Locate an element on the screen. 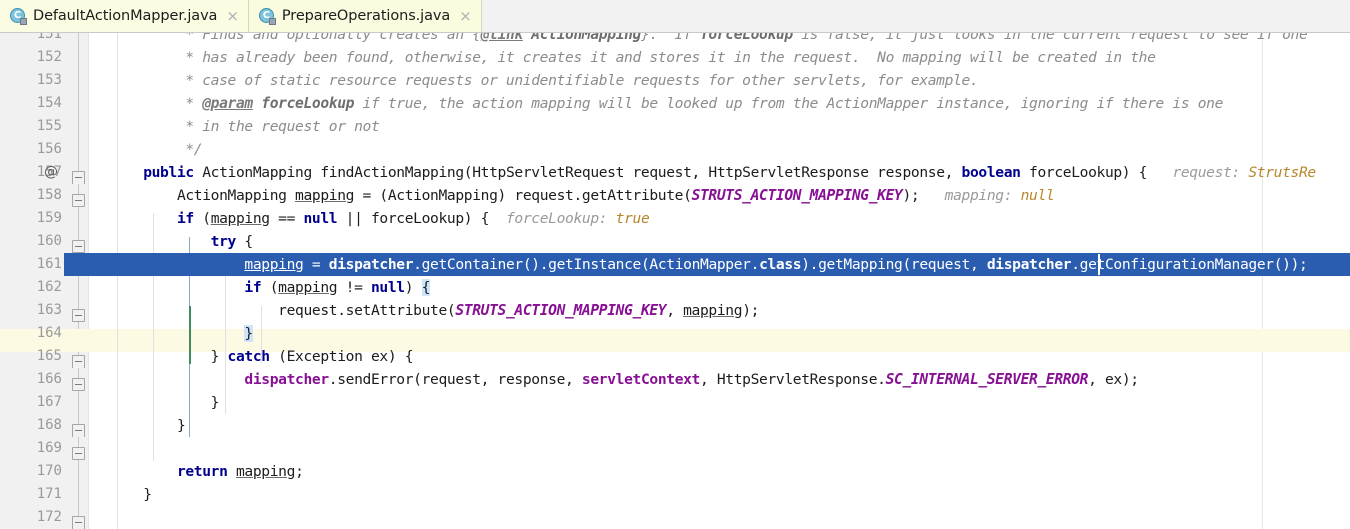 The width and height of the screenshot is (1350, 529). code-line-156: 156 */ is located at coordinates (675, 149).